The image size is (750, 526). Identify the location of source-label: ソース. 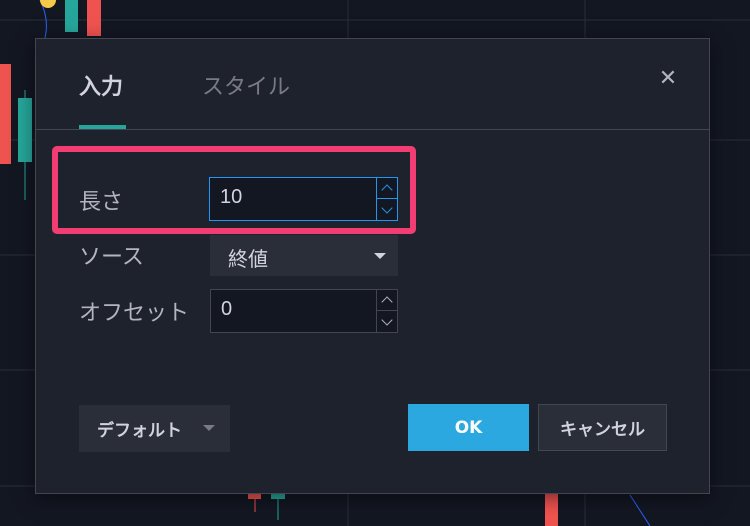
(111, 257).